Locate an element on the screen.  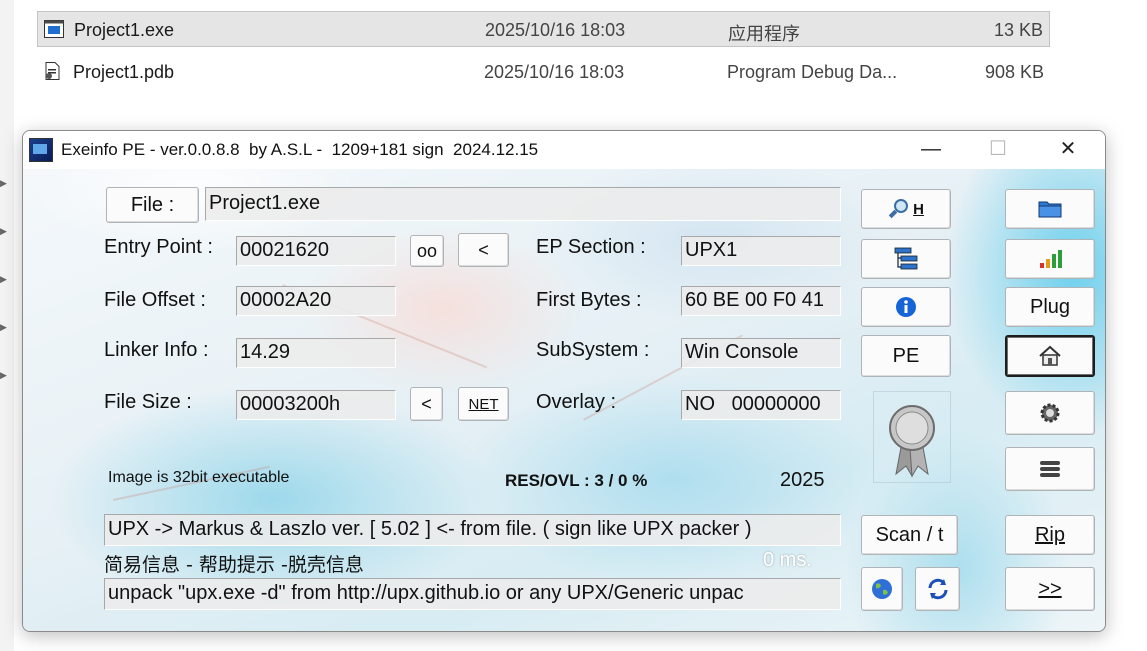
ep-section-field: UPX1 is located at coordinates (761, 251).